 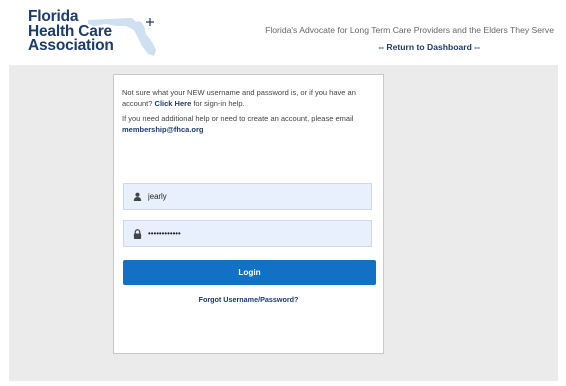 I want to click on password-input, so click(x=248, y=233).